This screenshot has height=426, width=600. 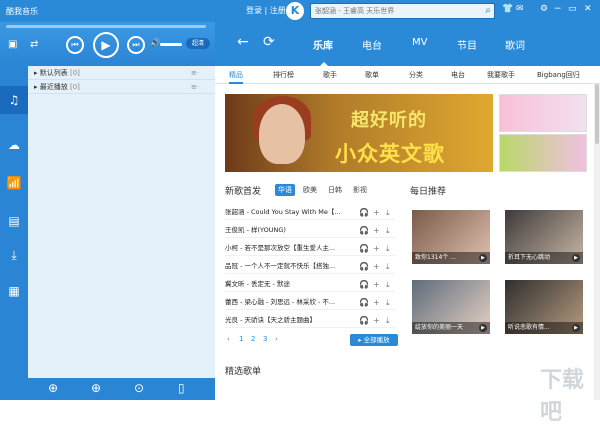 I want to click on subtab-singers: 歌手, so click(x=330, y=75).